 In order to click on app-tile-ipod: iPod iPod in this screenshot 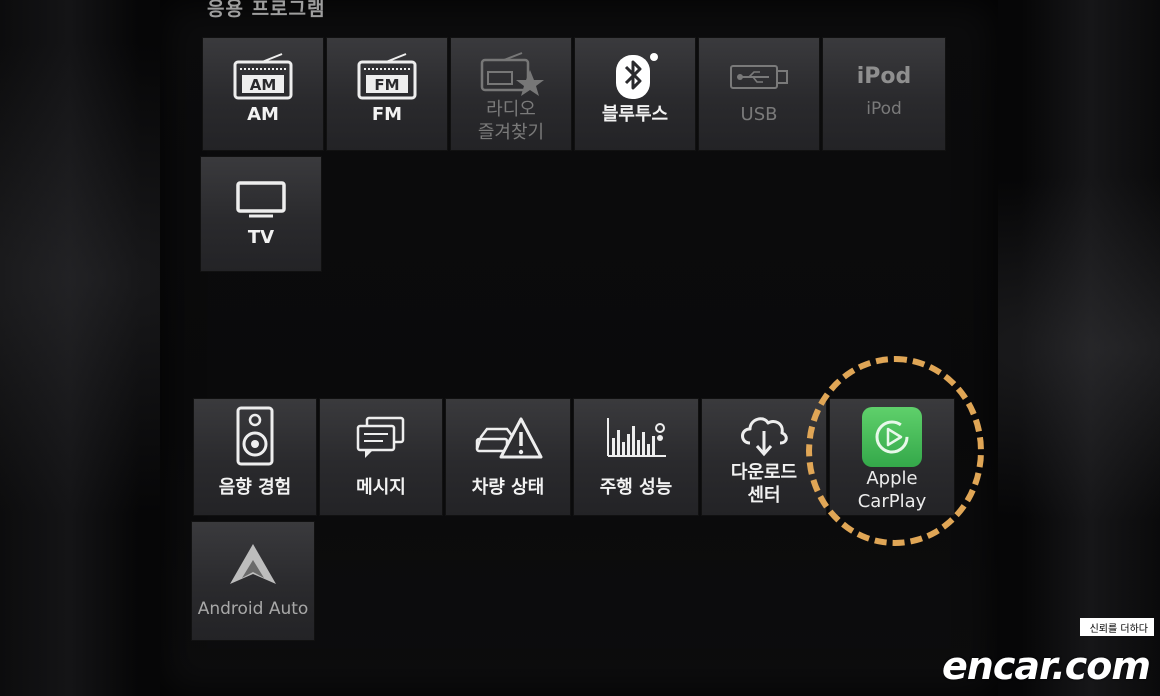, I will do `click(884, 94)`.